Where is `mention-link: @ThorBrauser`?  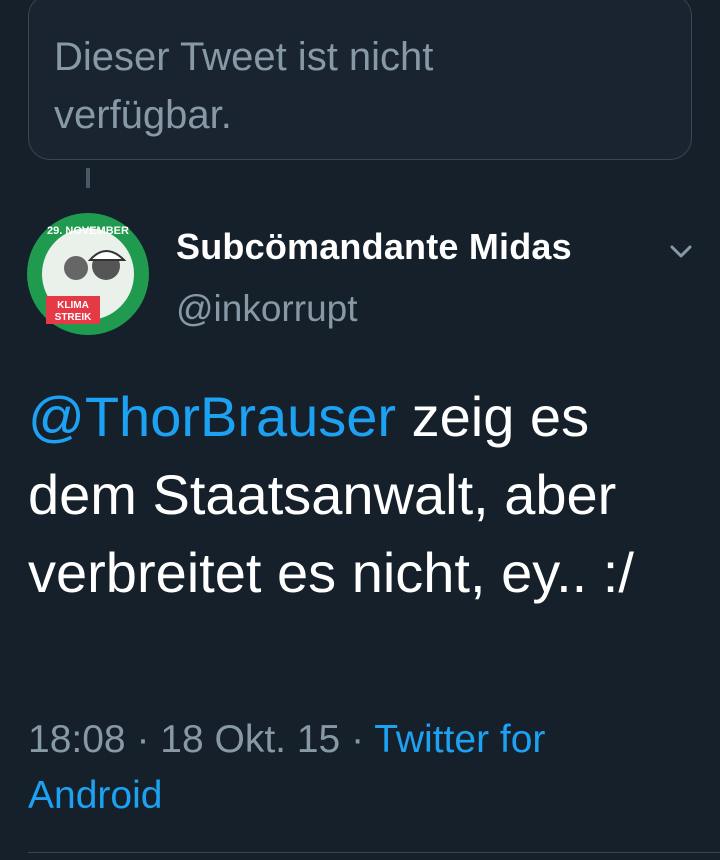
mention-link: @ThorBrauser is located at coordinates (212, 416).